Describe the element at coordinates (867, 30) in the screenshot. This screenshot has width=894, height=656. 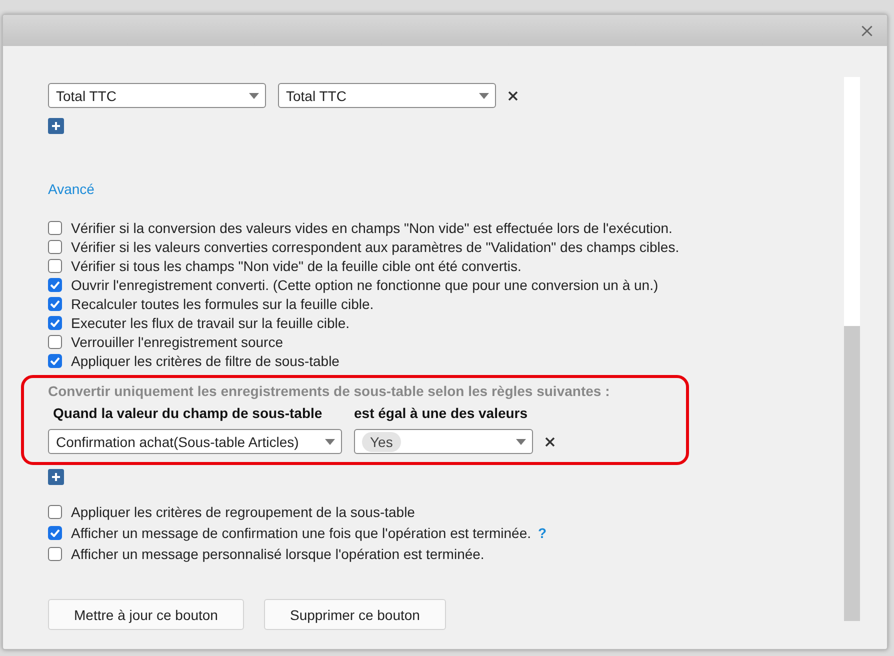
I see `close-icon` at that location.